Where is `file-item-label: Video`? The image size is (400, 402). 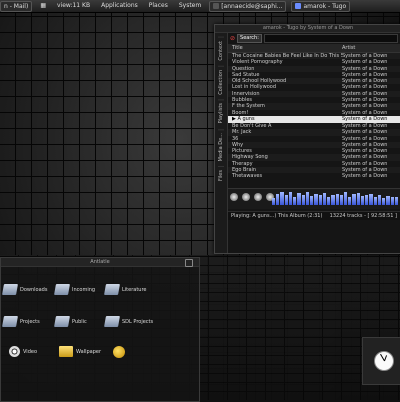
file-item-label: Video is located at coordinates (30, 351).